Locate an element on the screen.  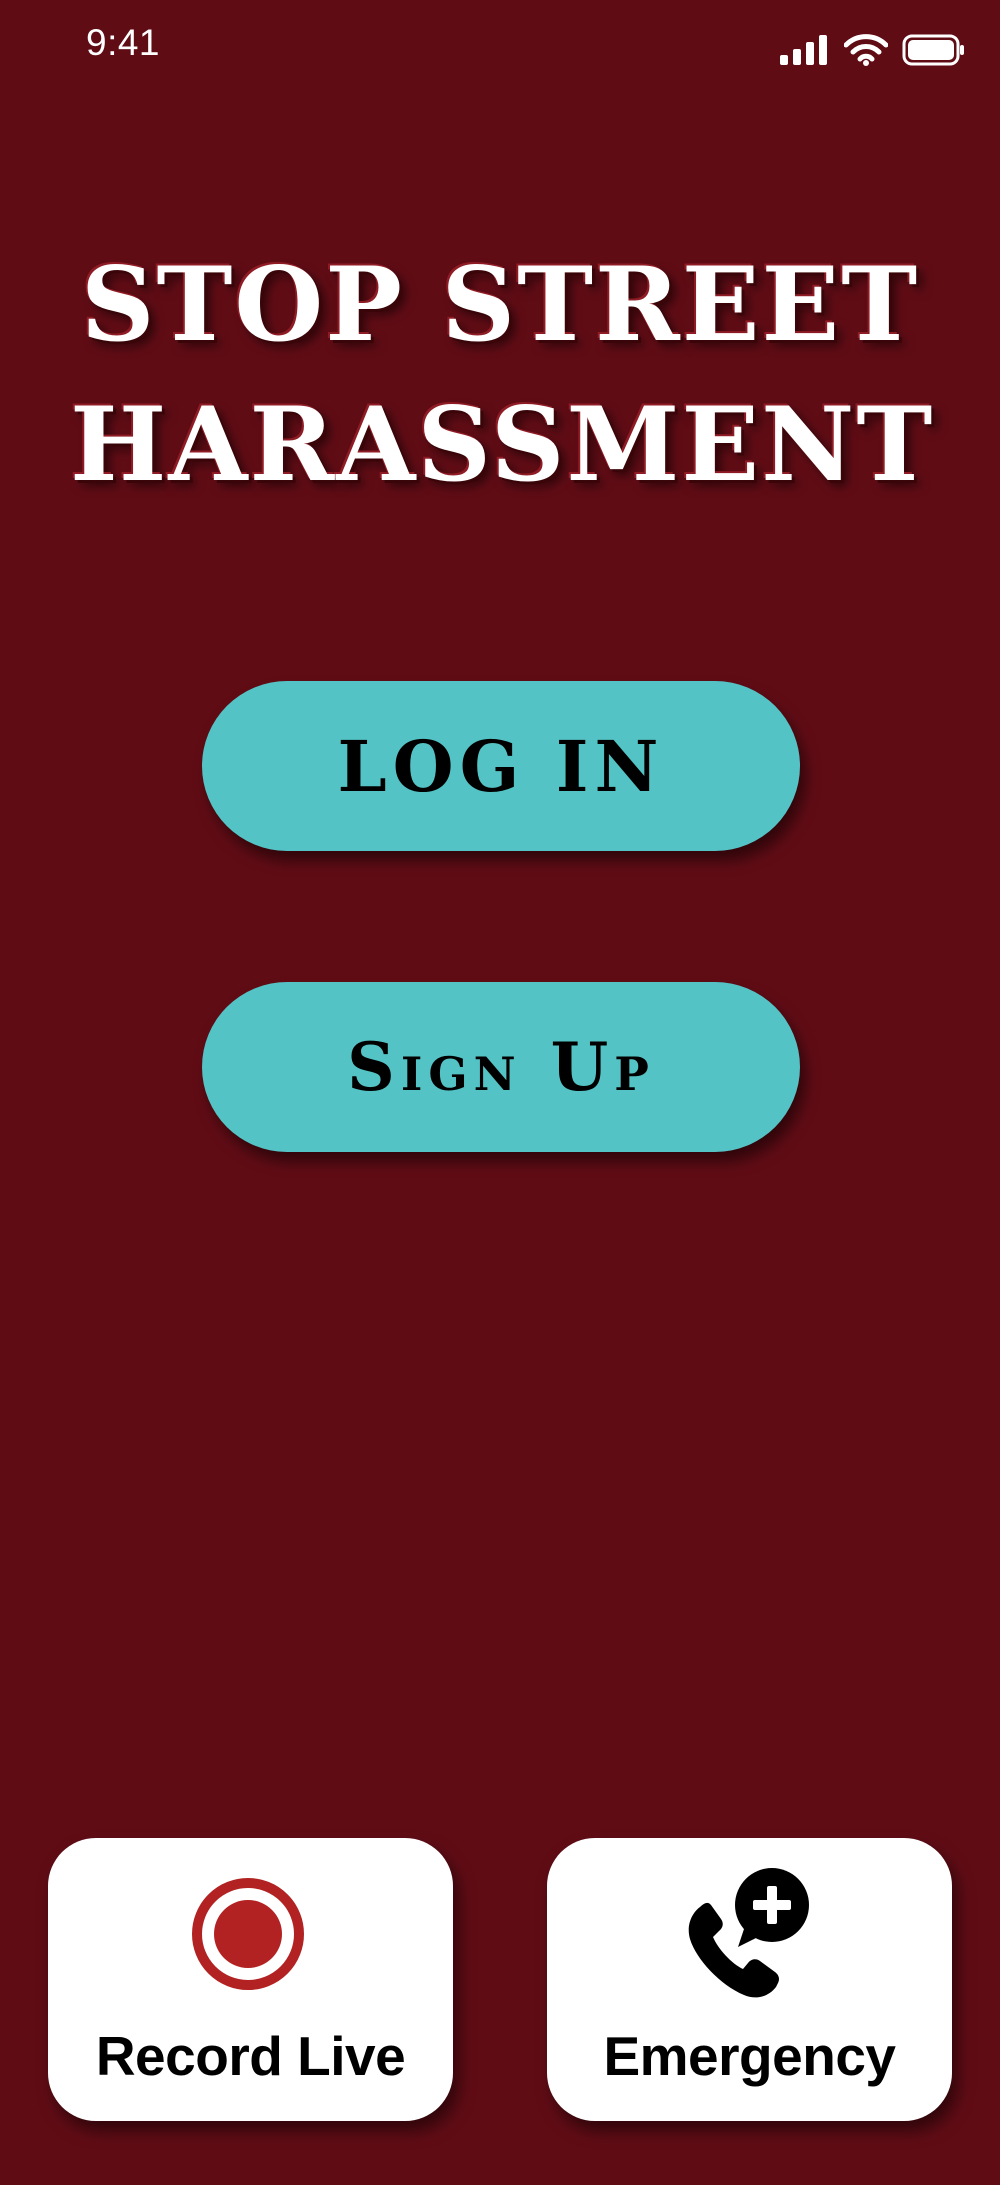
app-title-line-2: HARASSMENT is located at coordinates (502, 445).